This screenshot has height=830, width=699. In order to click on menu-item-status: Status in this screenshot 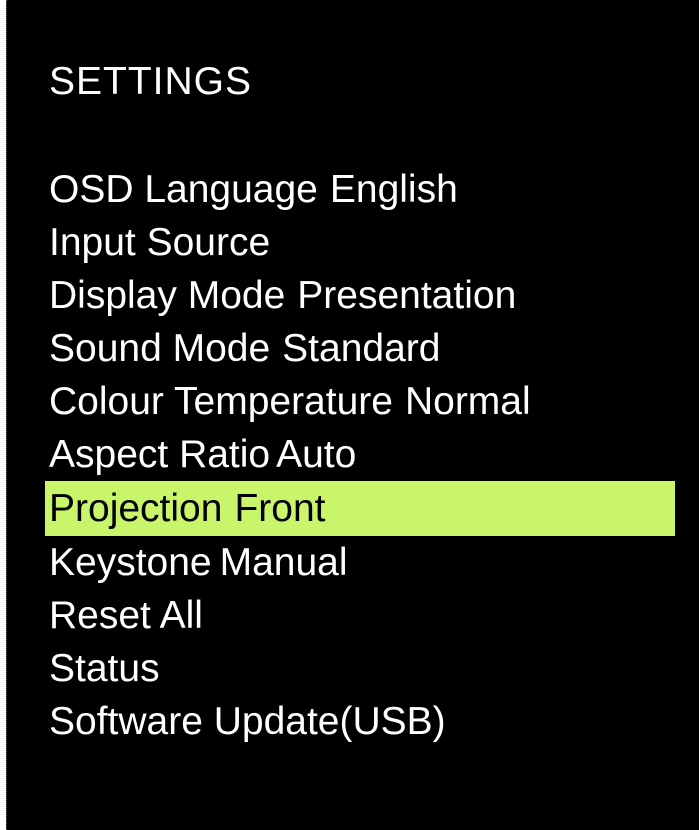, I will do `click(360, 668)`.